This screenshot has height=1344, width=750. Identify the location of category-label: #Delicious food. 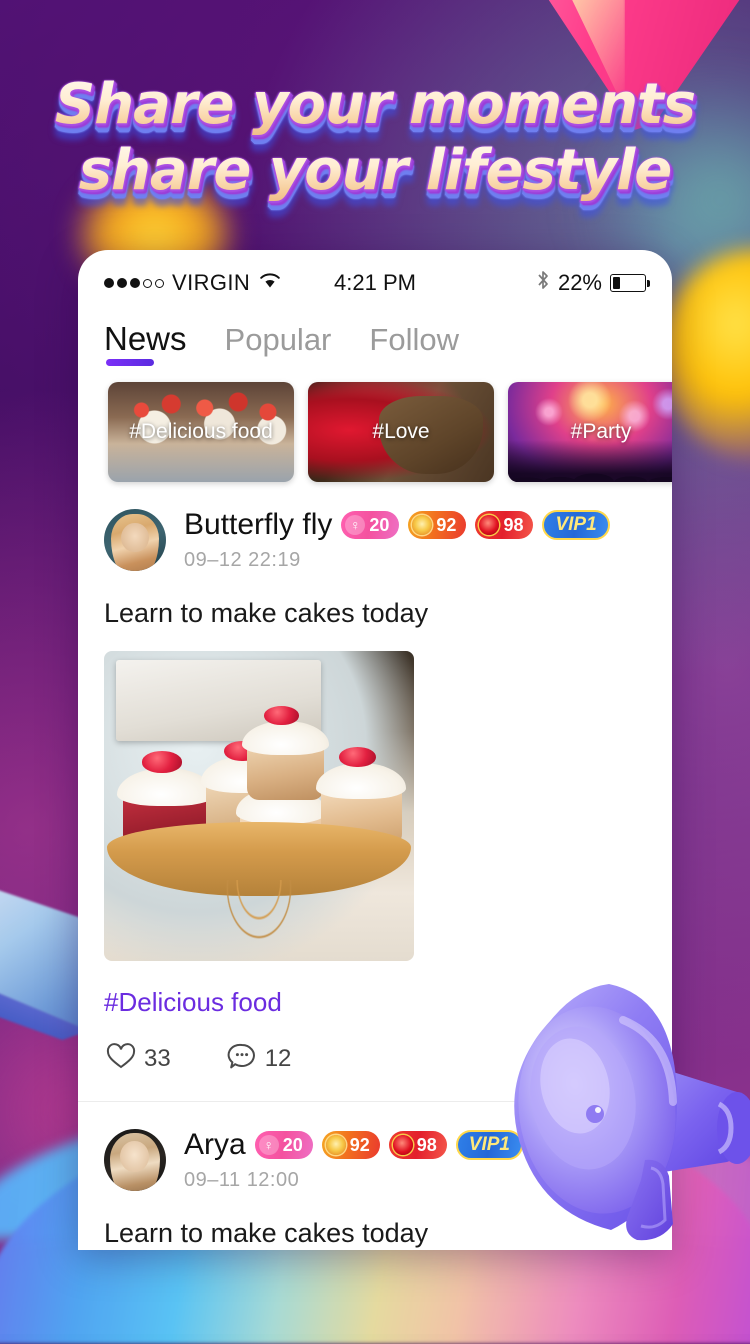
(201, 431).